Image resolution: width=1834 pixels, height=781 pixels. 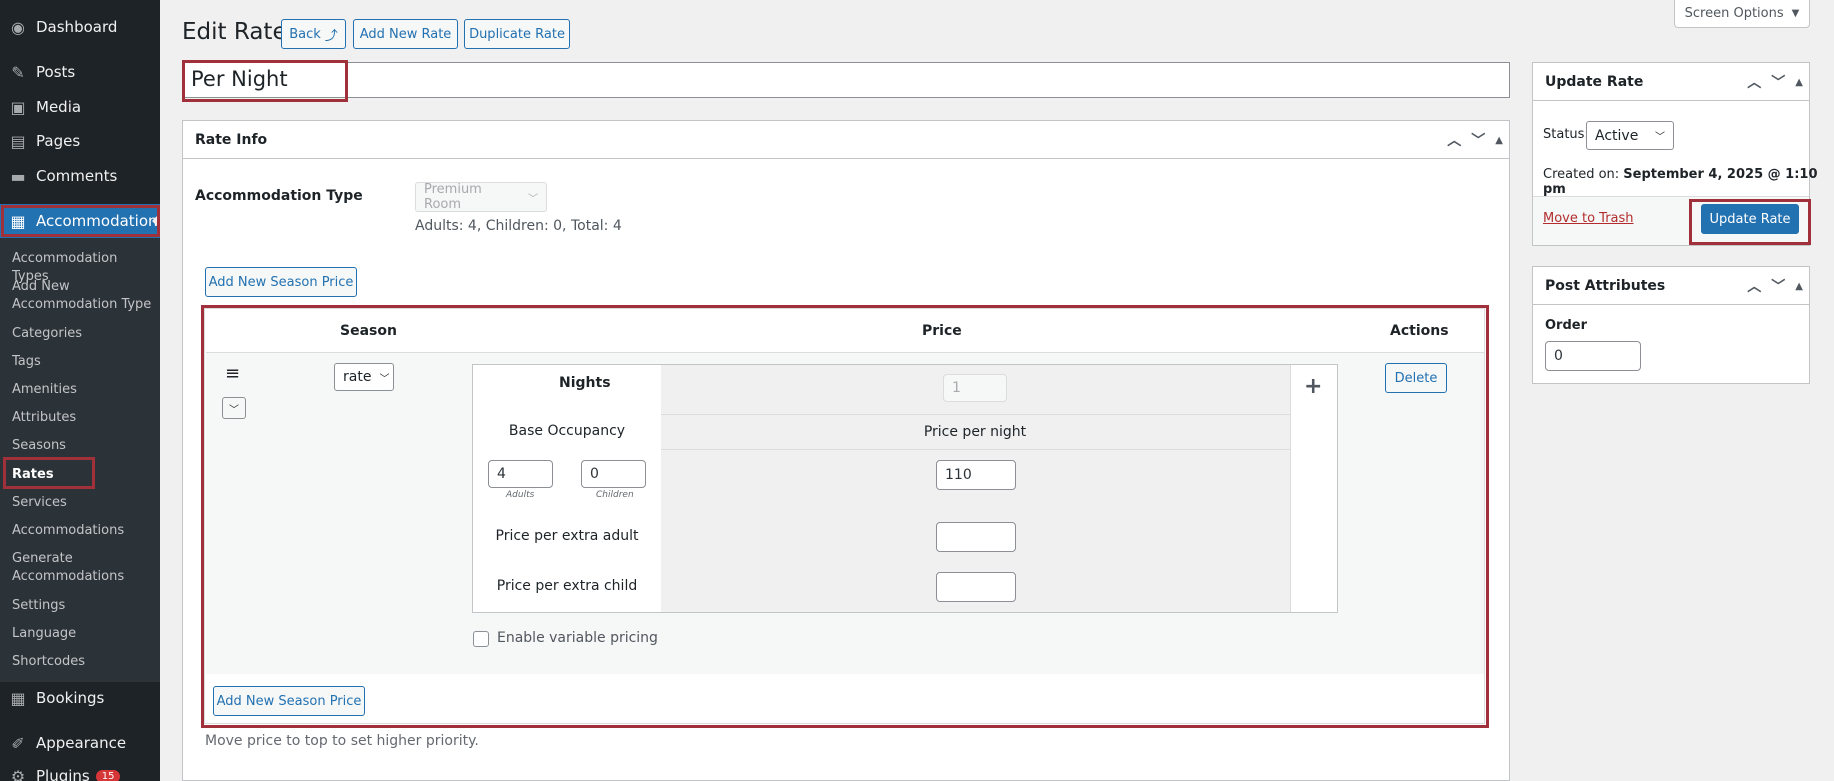 I want to click on page-title: Edit Rate, so click(x=234, y=32).